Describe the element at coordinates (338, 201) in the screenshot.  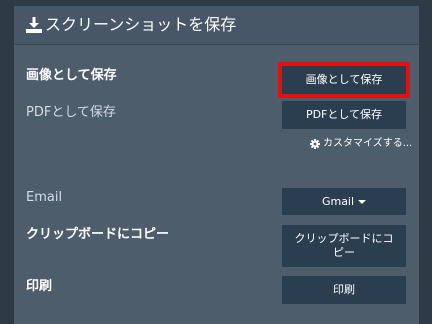
I see `gmail-label: Gmail` at that location.